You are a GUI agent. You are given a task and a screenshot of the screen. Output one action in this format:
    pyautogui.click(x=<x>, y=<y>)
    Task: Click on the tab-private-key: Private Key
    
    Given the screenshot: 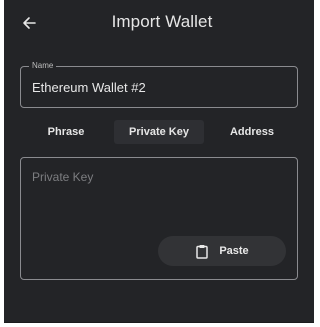 What is the action you would take?
    pyautogui.click(x=159, y=132)
    